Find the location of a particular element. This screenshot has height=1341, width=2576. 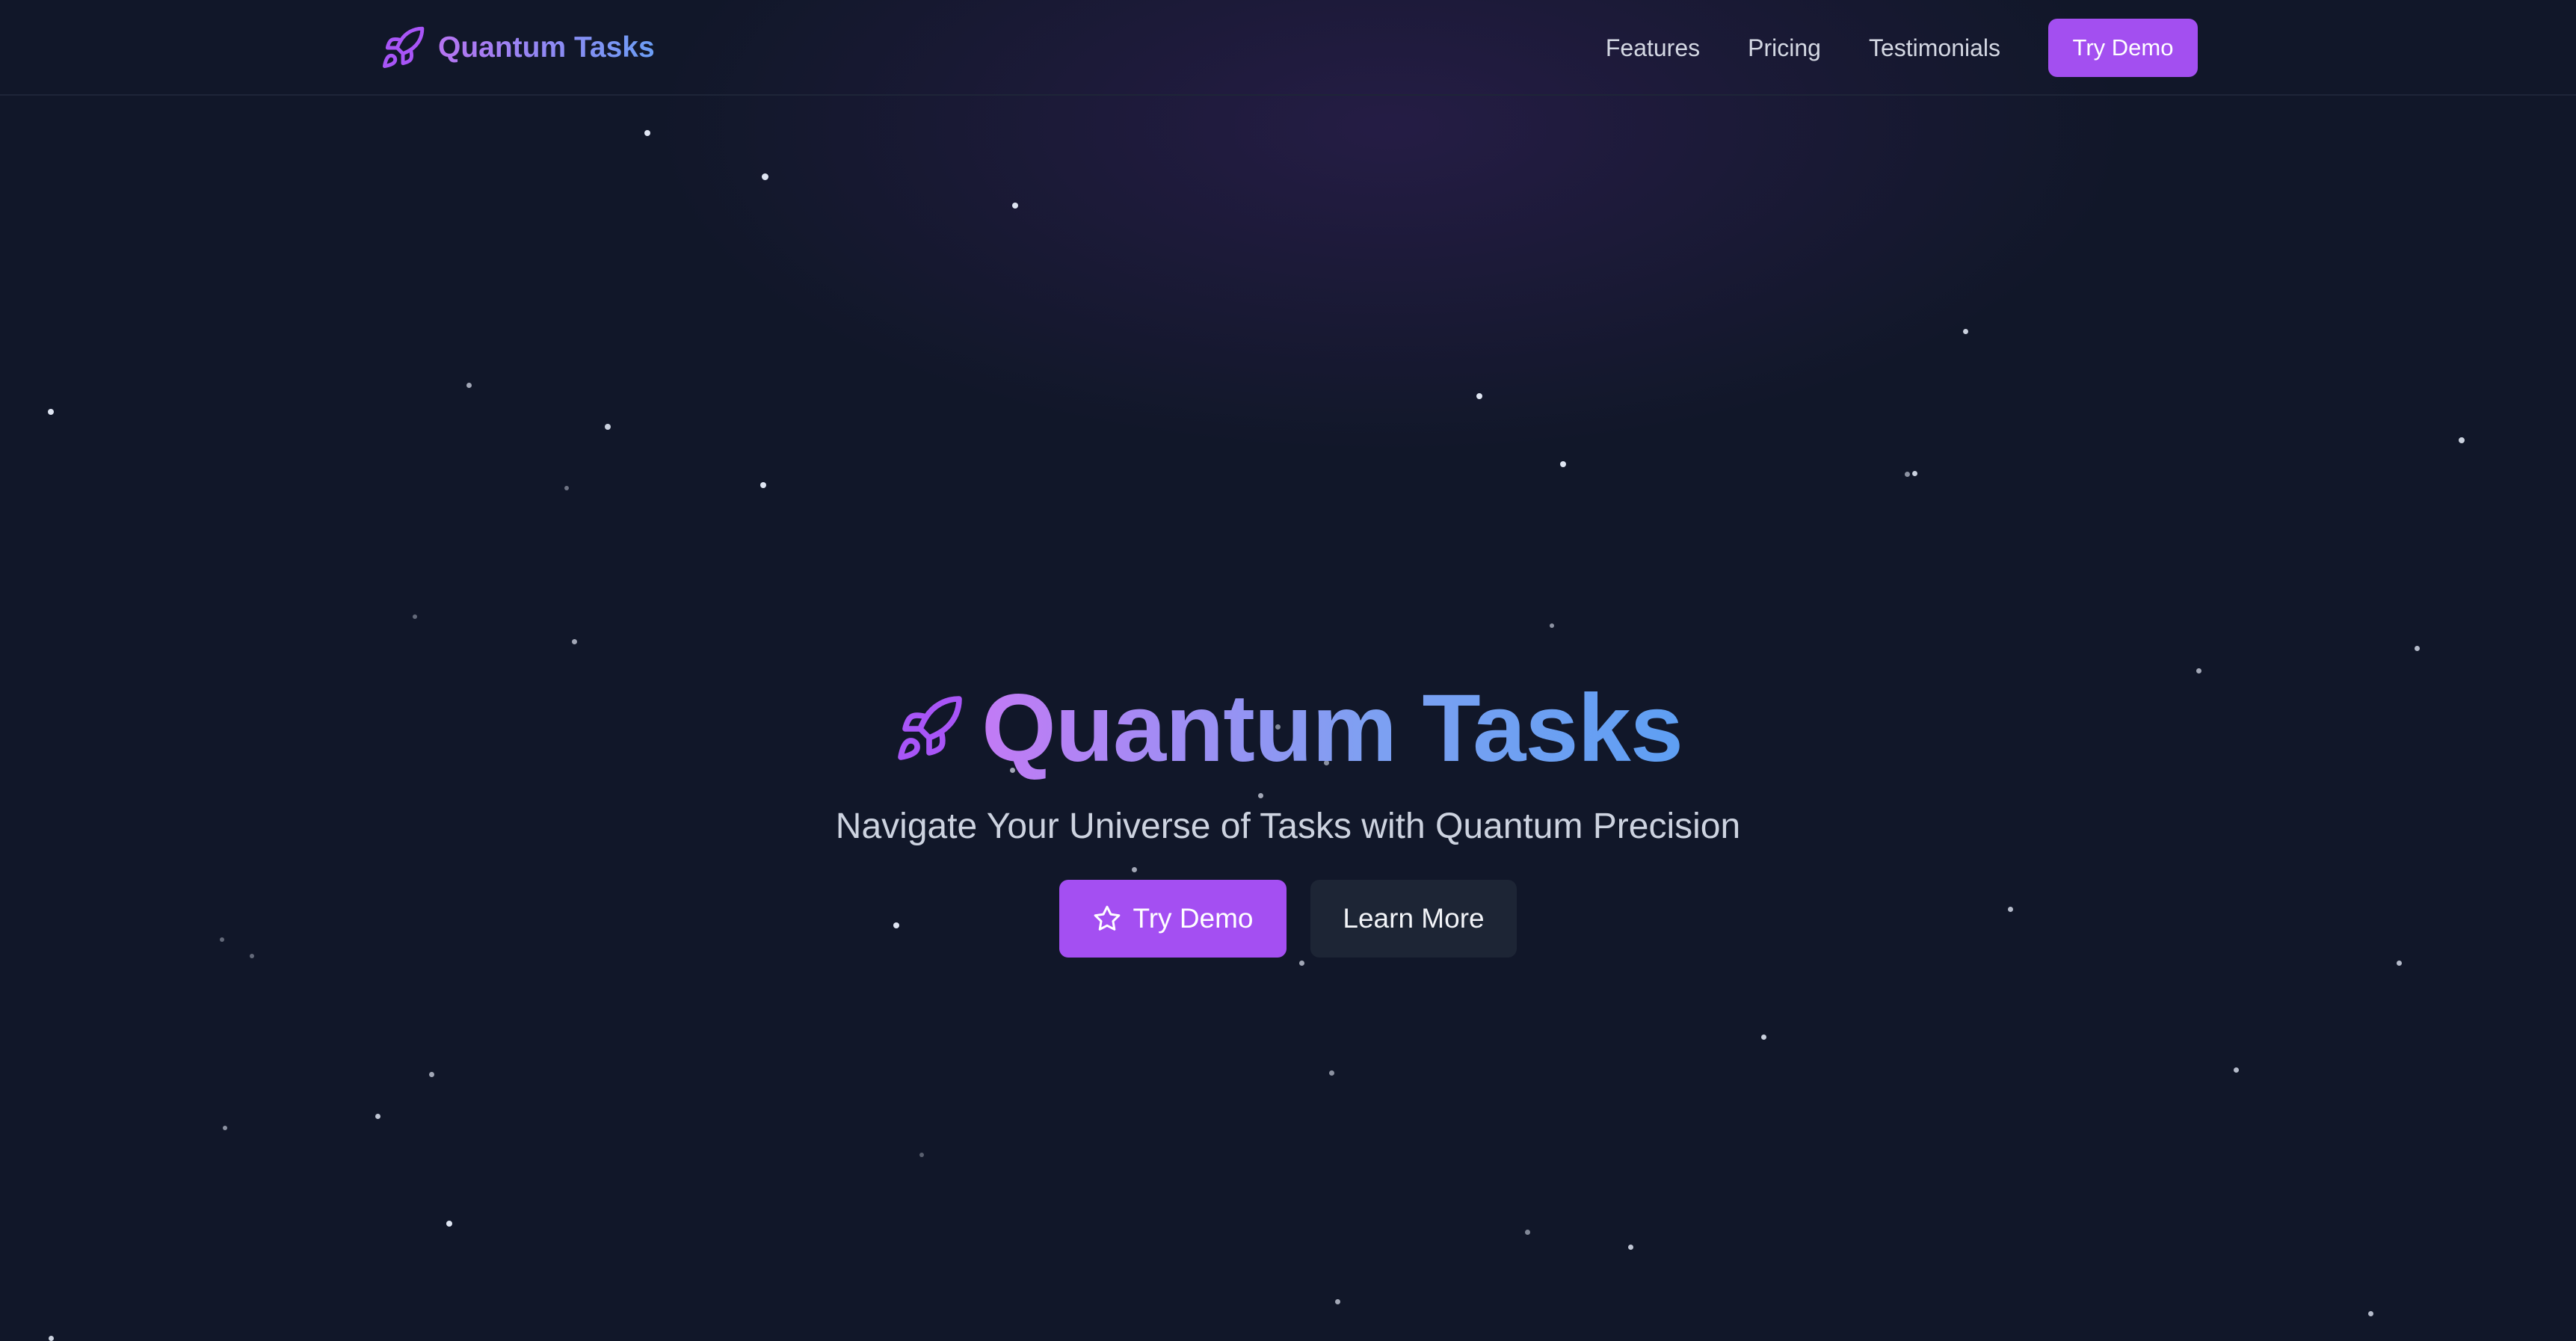

hero-title-row: Quantum Tasks is located at coordinates (1288, 729).